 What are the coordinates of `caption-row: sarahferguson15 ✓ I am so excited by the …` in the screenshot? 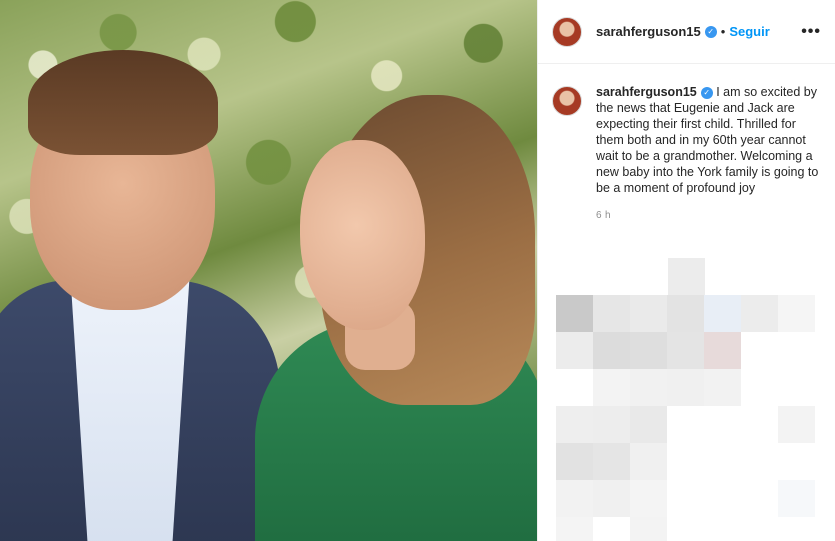 It's located at (686, 130).